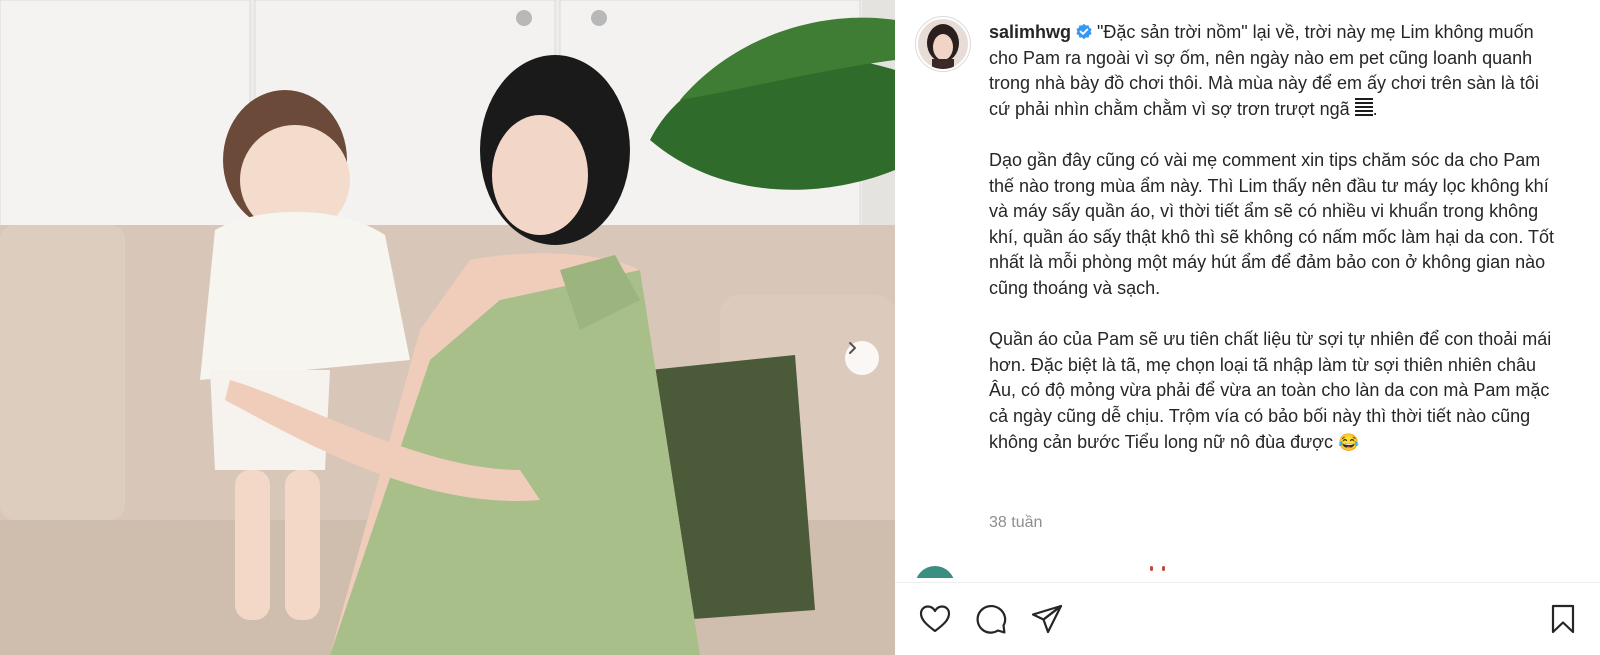 This screenshot has width=1600, height=655. I want to click on avatar-image, so click(943, 44).